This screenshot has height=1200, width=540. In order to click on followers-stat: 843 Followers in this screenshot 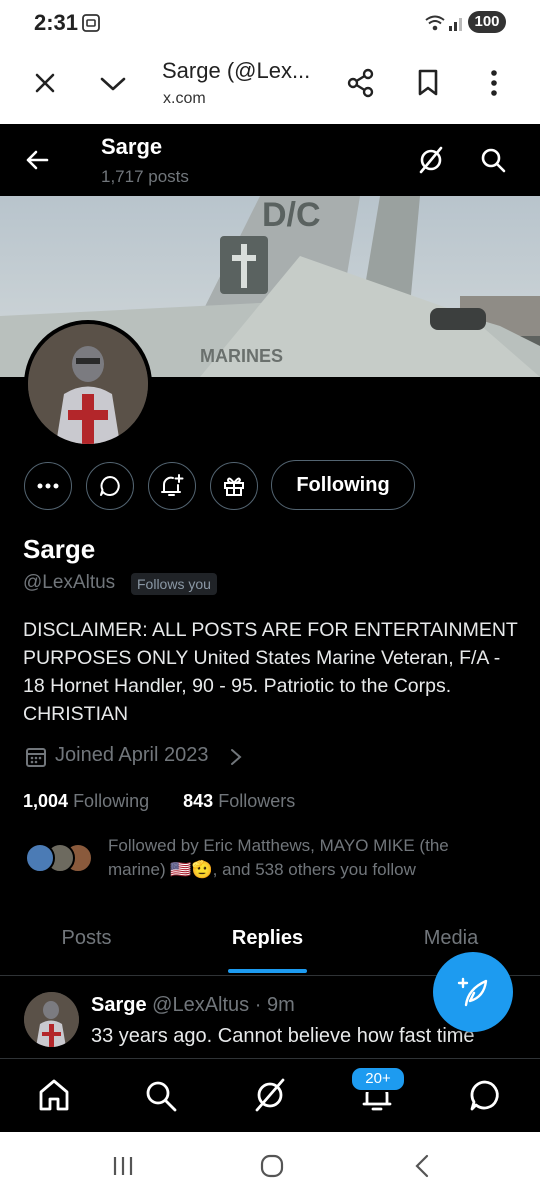, I will do `click(239, 801)`.